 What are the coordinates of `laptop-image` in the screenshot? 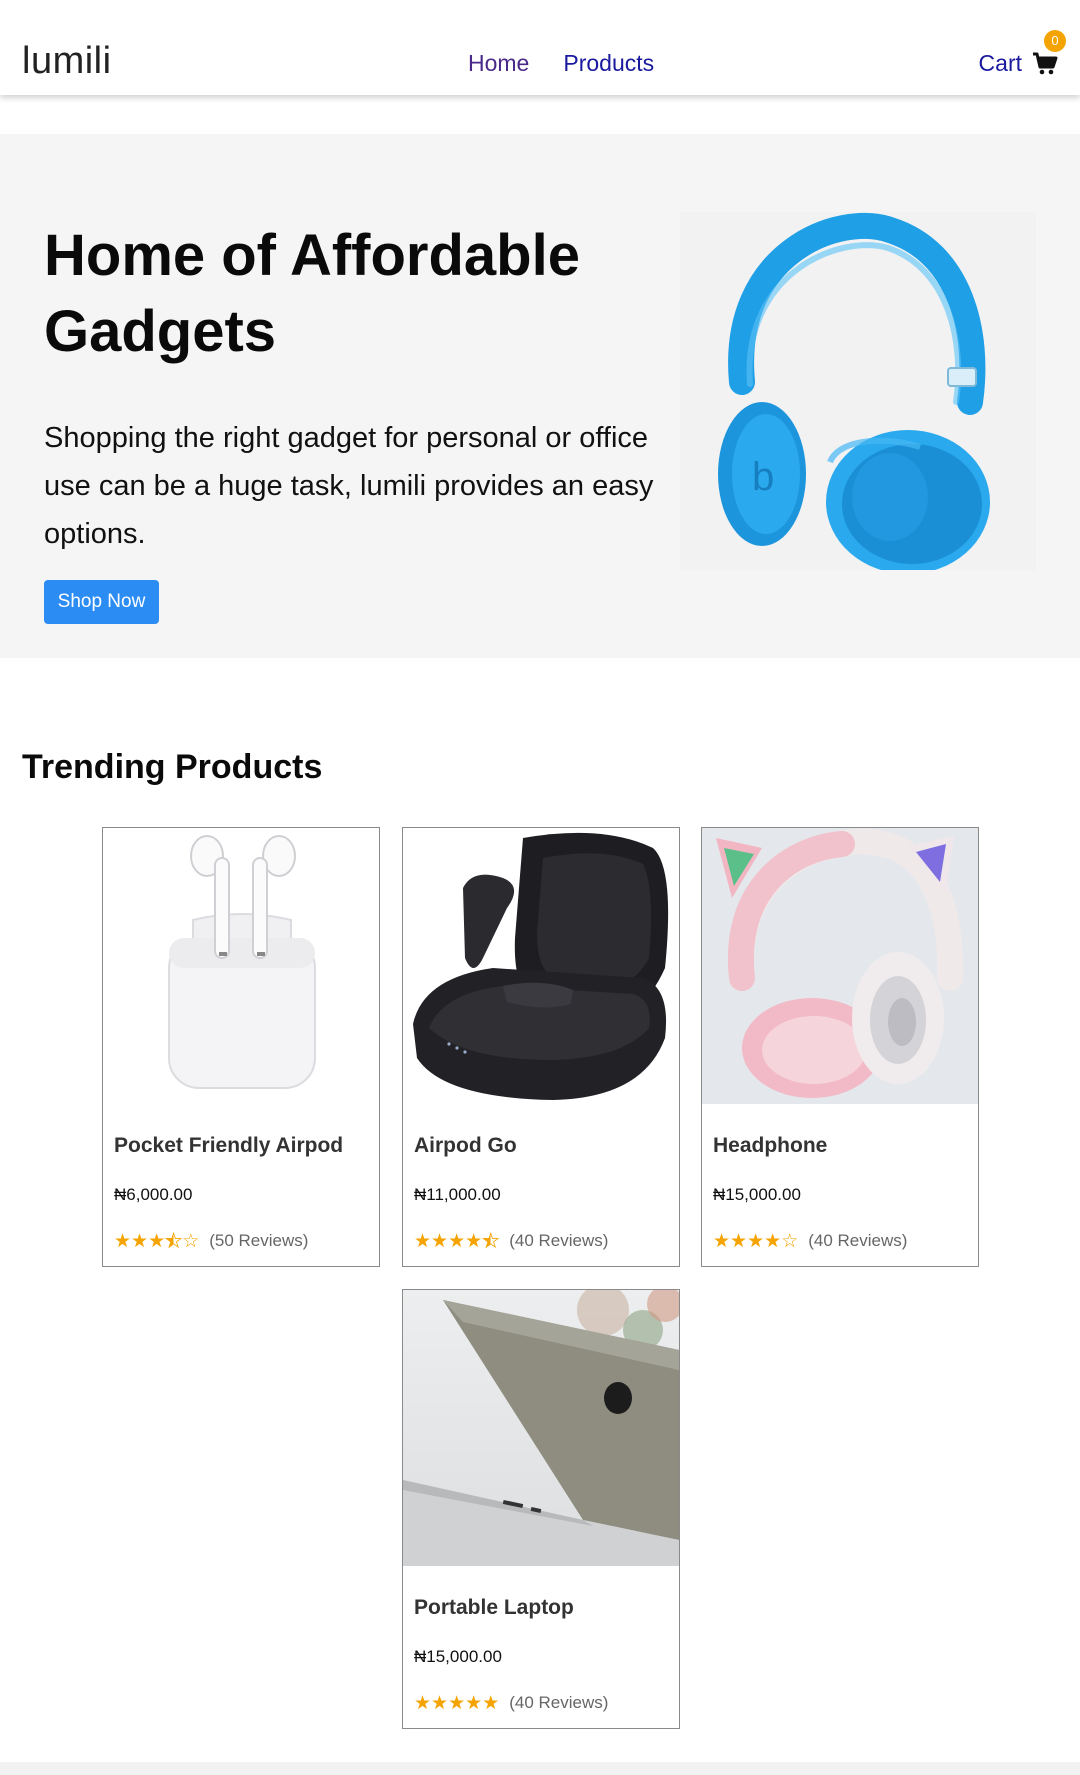 It's located at (541, 1428).